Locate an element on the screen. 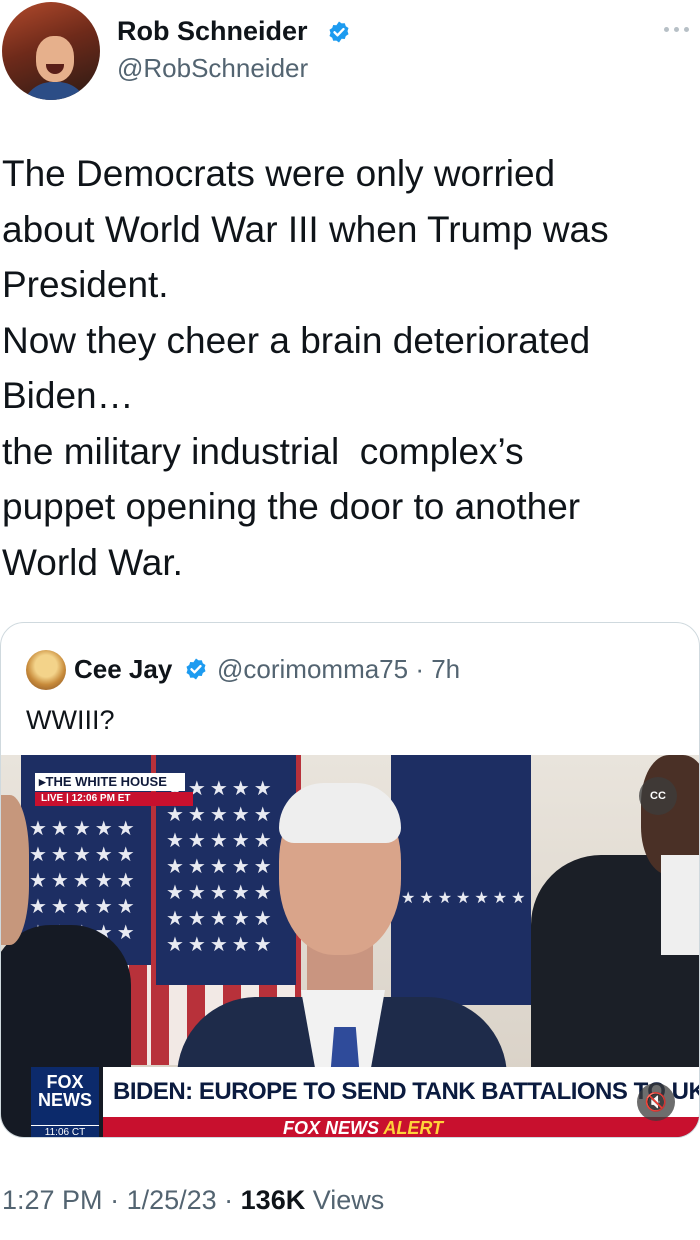 The width and height of the screenshot is (700, 1240). verified-badge-icon is located at coordinates (339, 32).